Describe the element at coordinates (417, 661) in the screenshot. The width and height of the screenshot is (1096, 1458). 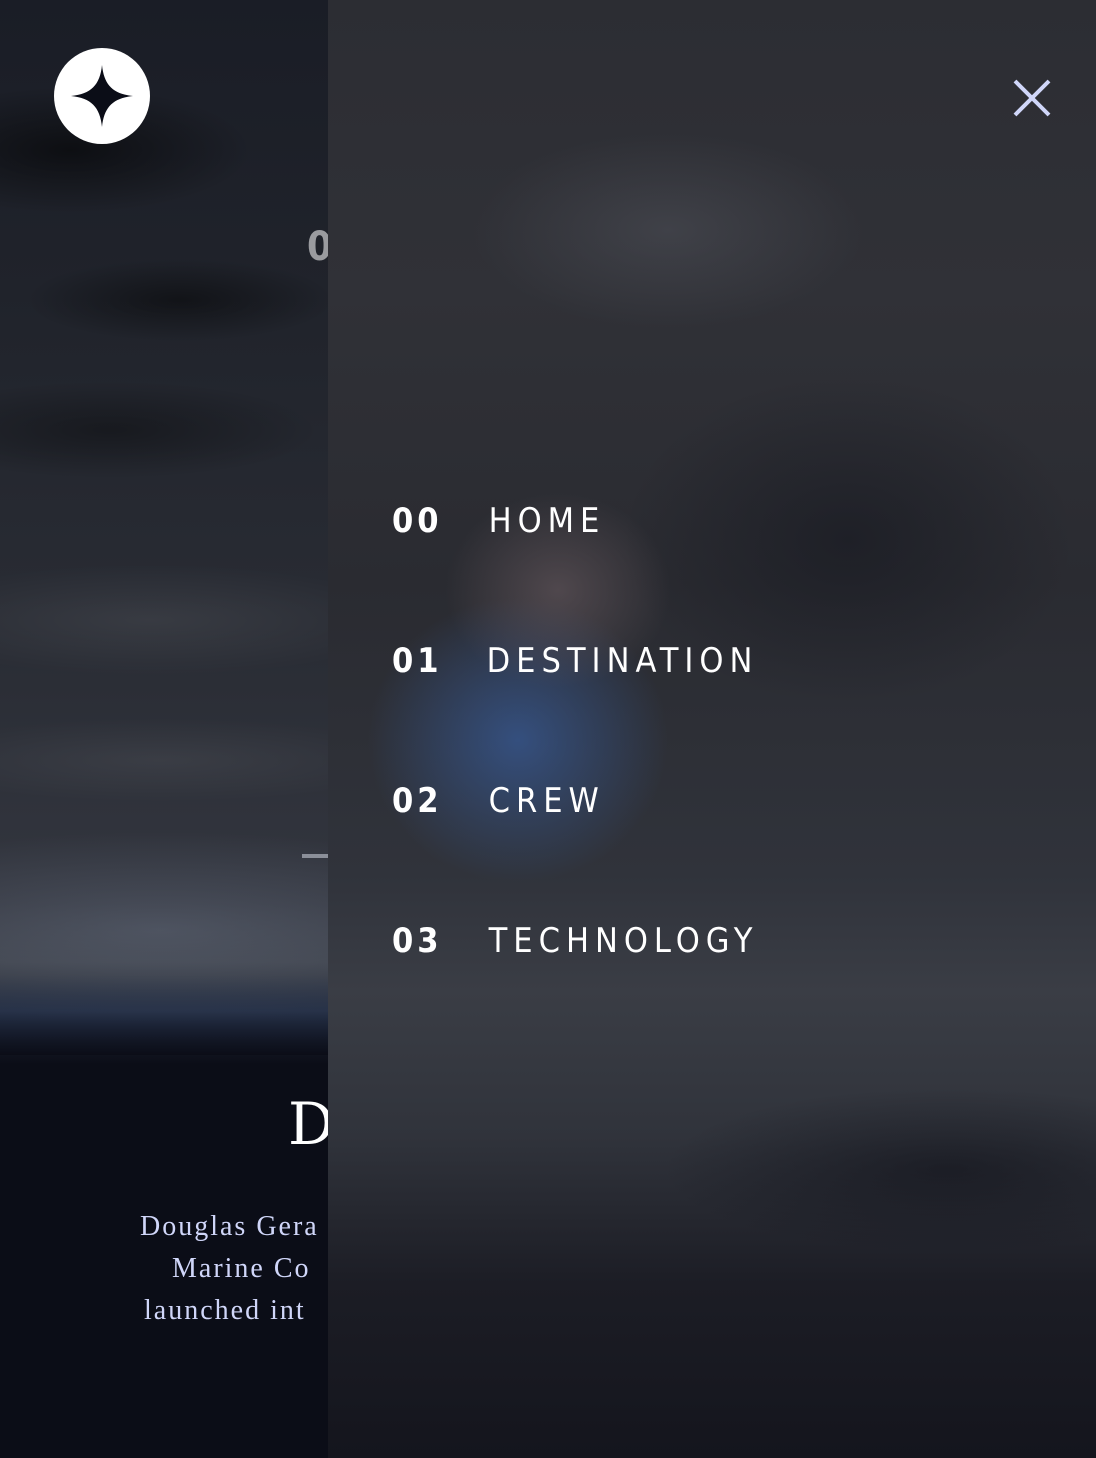
I see `nav-item-number: 01` at that location.